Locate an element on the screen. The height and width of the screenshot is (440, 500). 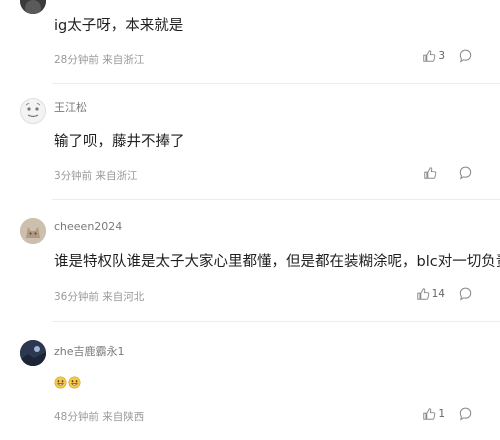
comment-meta: 36分钟前 来自河北 is located at coordinates (99, 297).